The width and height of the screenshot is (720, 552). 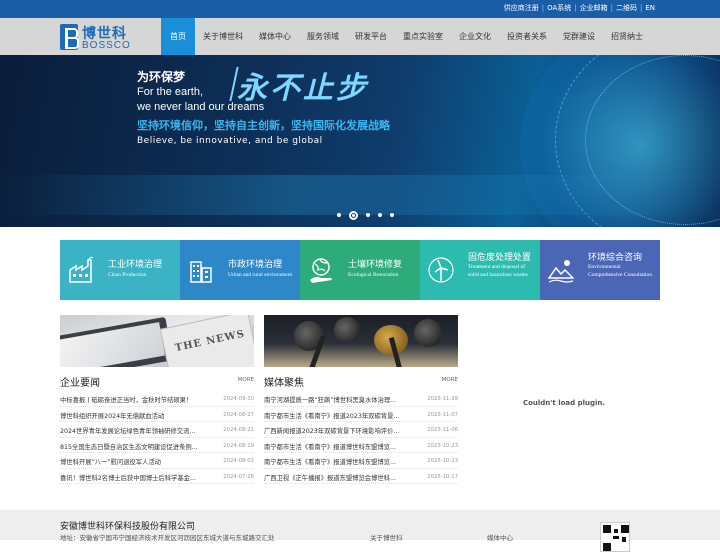 What do you see at coordinates (275, 36) in the screenshot?
I see `nav-media: 媒体中心` at bounding box center [275, 36].